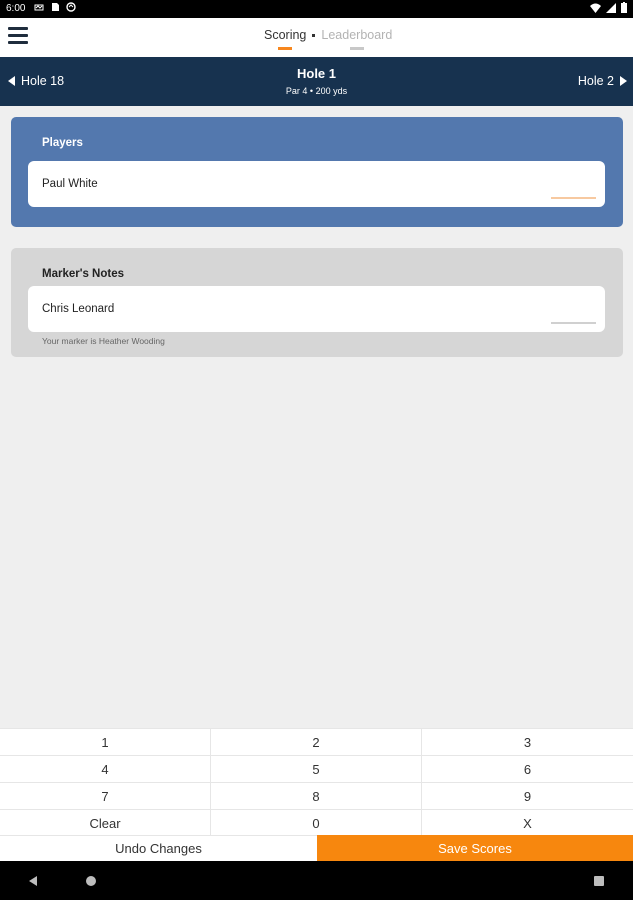 Image resolution: width=633 pixels, height=900 pixels. What do you see at coordinates (105, 823) in the screenshot?
I see `key-clear: Clear` at bounding box center [105, 823].